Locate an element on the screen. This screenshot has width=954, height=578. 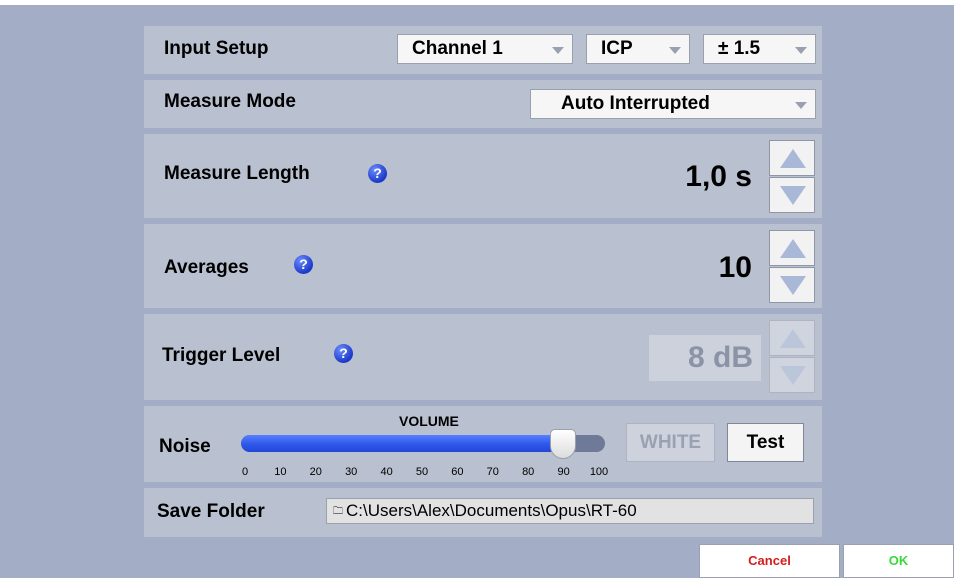
measure-length-increase-button is located at coordinates (792, 158).